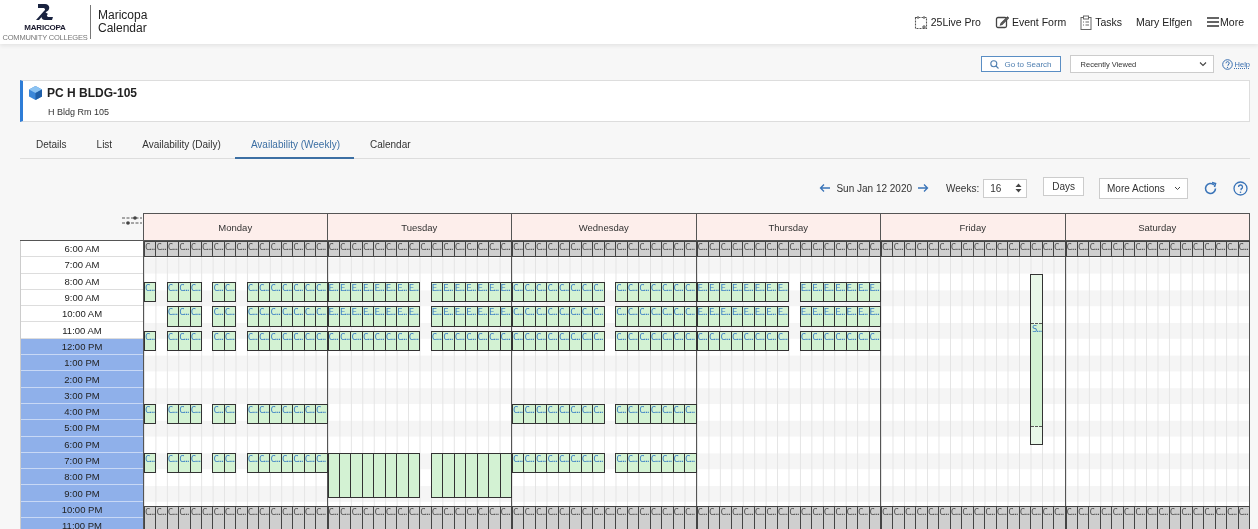  Describe the element at coordinates (1164, 22) in the screenshot. I see `user-link: Mary Elfgen` at that location.